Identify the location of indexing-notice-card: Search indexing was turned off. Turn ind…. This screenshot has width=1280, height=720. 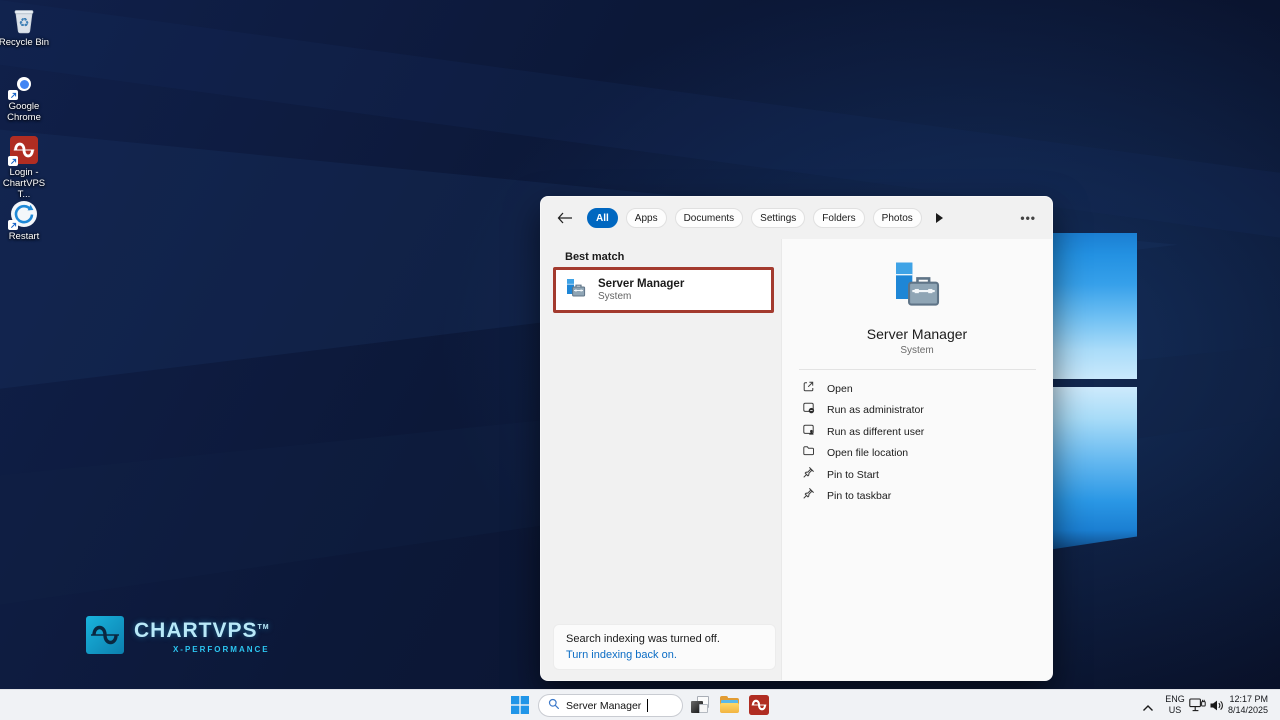
(664, 647).